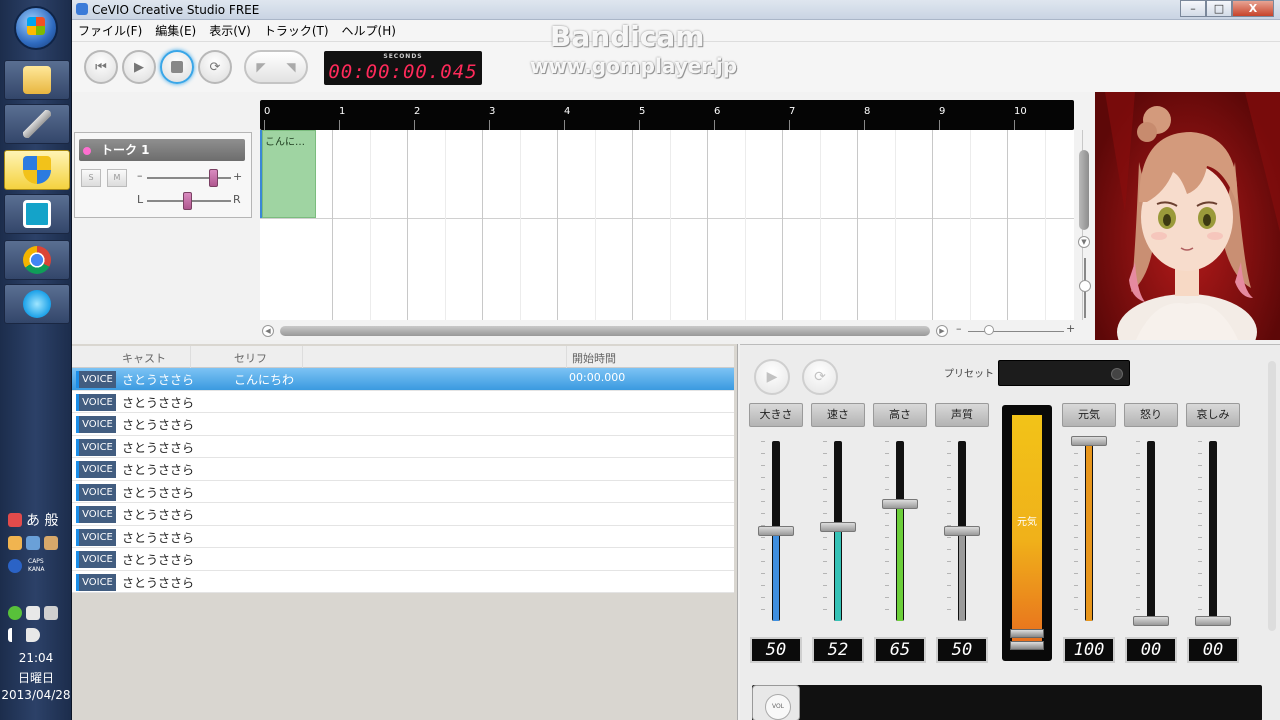 Image resolution: width=1280 pixels, height=720 pixels. I want to click on speed-param-thumb, so click(838, 527).